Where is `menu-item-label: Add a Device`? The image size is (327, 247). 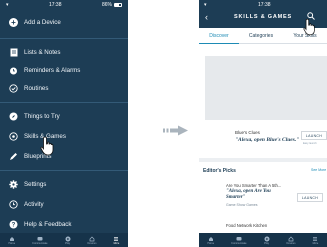 menu-item-label: Add a Device is located at coordinates (42, 22).